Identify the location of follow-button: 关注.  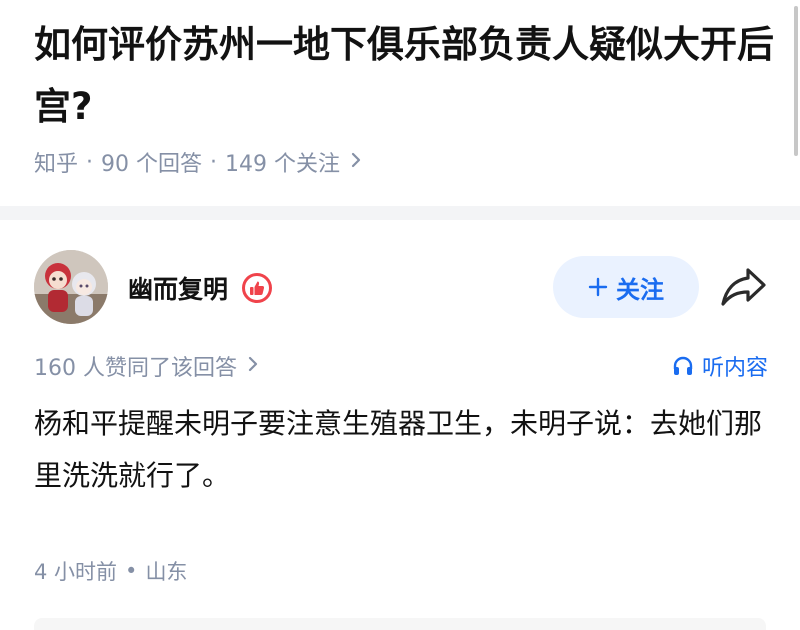
(626, 287).